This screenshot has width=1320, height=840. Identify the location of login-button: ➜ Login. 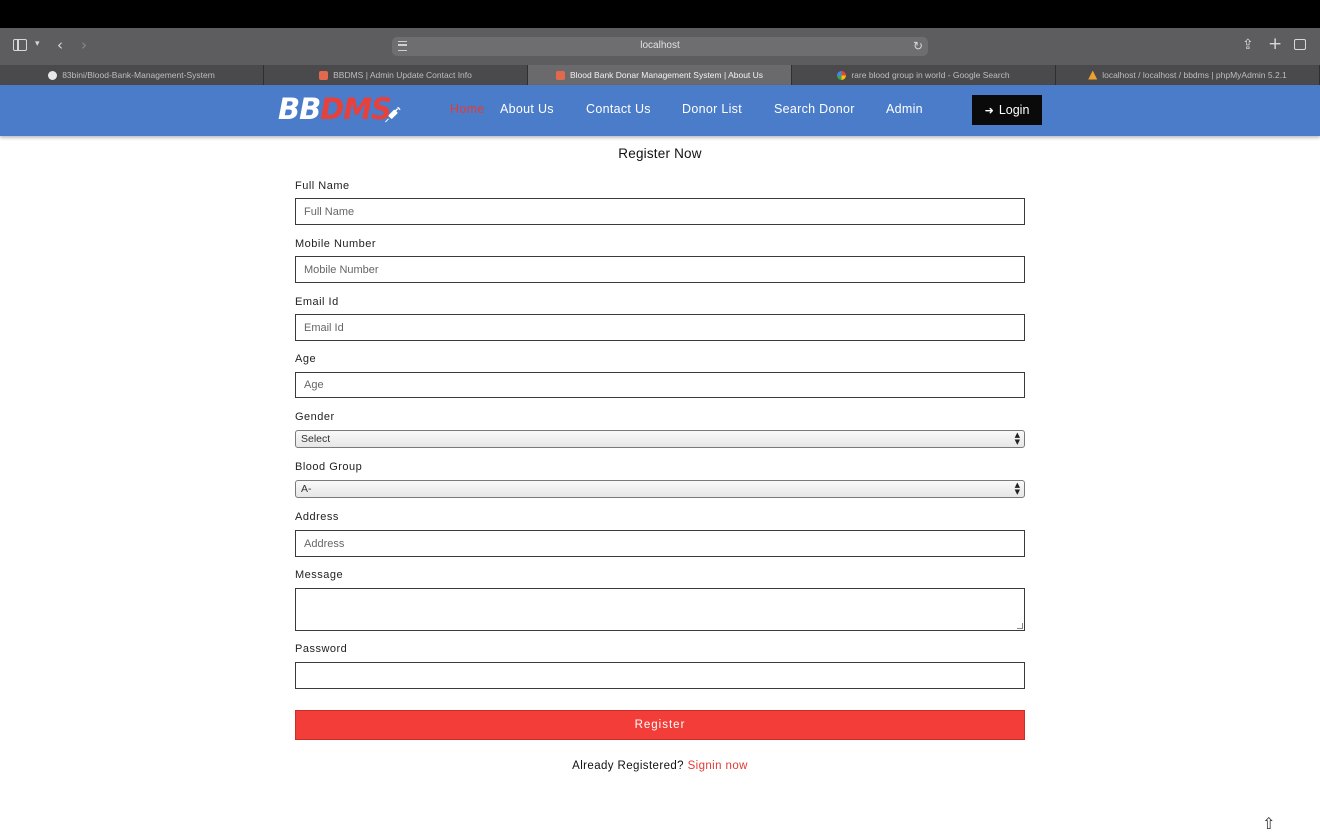
(1007, 110).